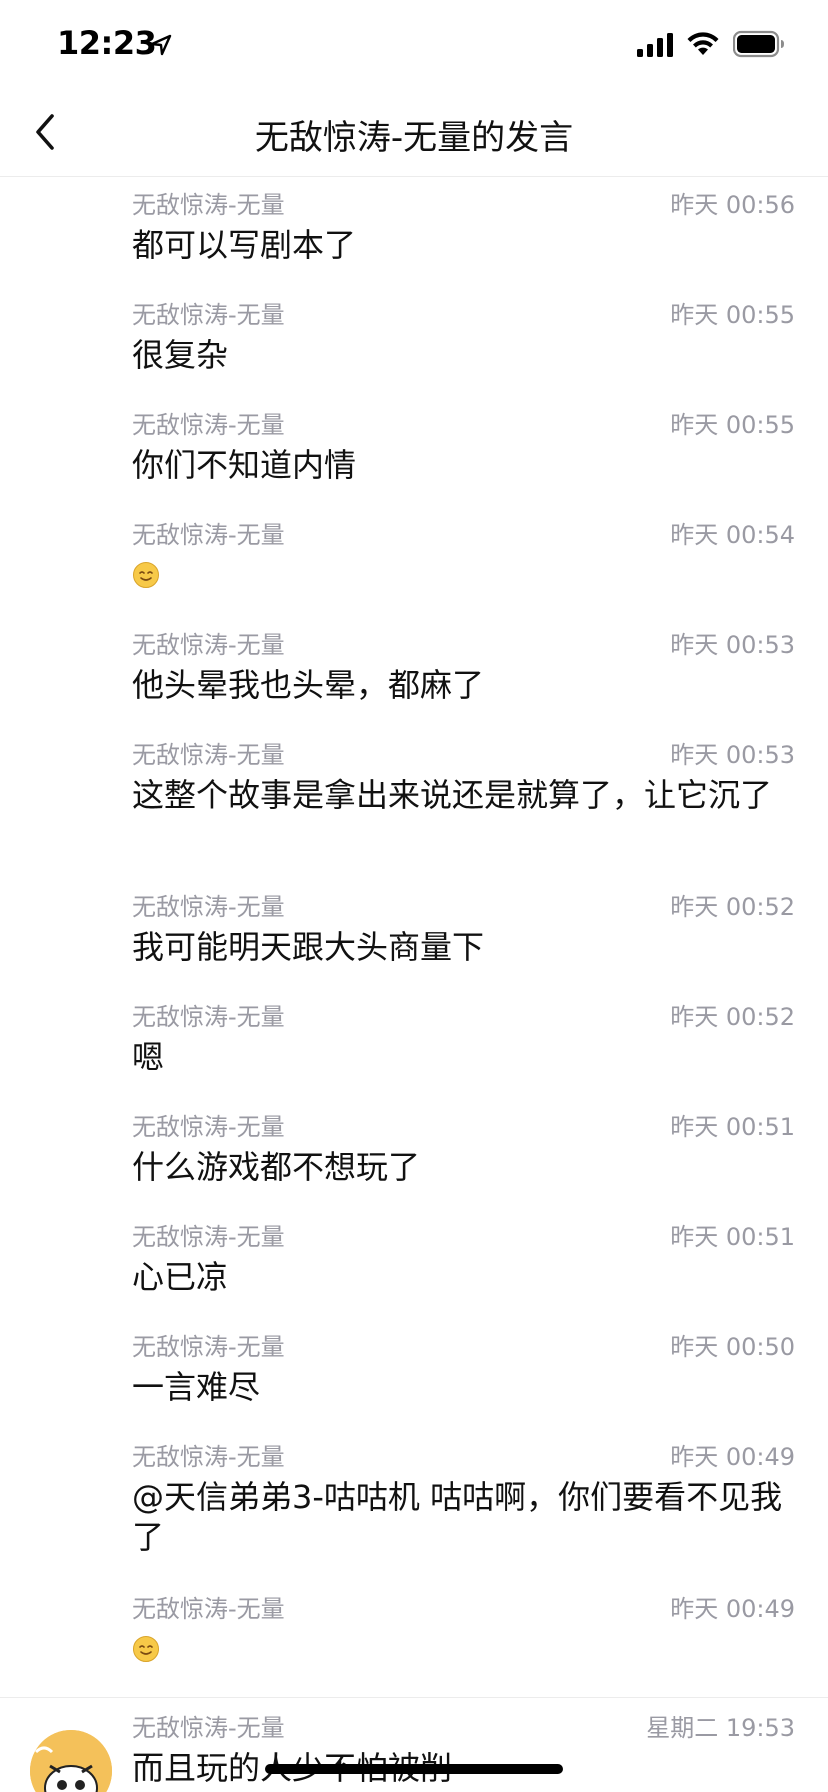  What do you see at coordinates (414, 1697) in the screenshot?
I see `message-divider` at bounding box center [414, 1697].